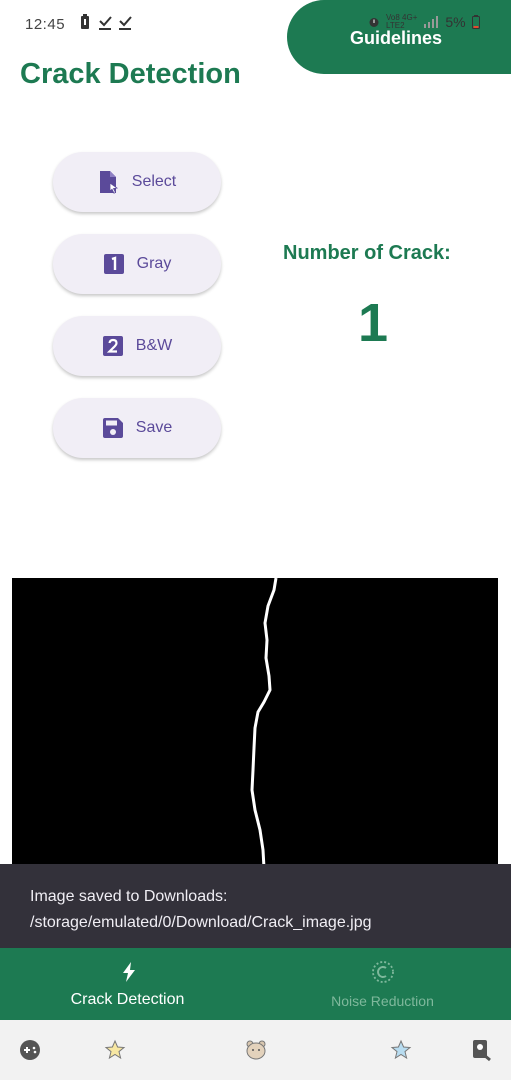  What do you see at coordinates (383, 972) in the screenshot?
I see `noise-reduction-icon` at bounding box center [383, 972].